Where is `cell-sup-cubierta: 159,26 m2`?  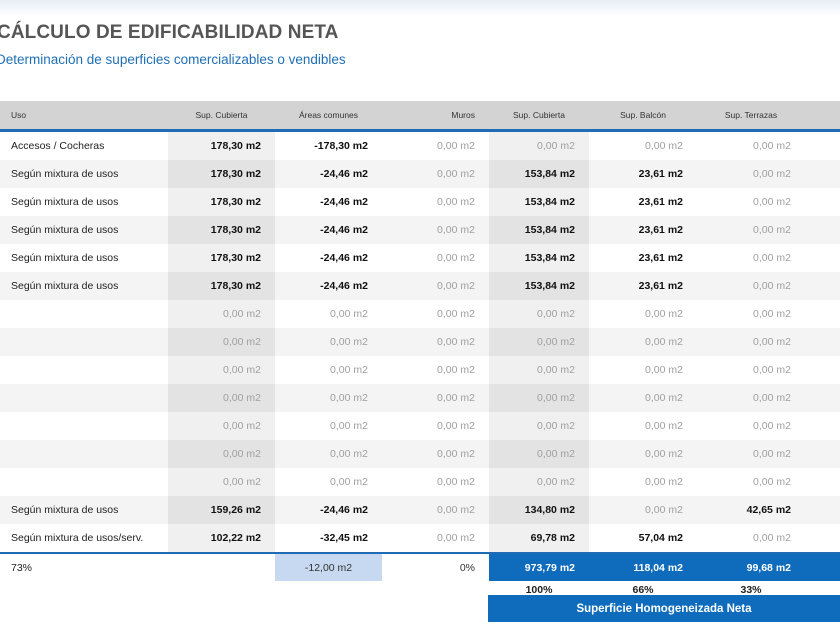
cell-sup-cubierta: 159,26 m2 is located at coordinates (221, 510).